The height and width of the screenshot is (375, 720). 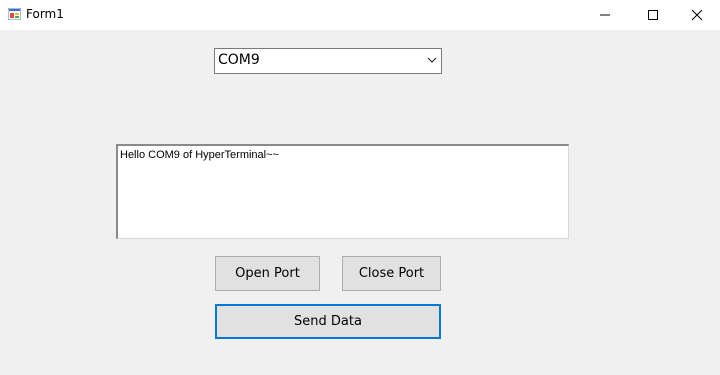 I want to click on close-icon, so click(x=697, y=15).